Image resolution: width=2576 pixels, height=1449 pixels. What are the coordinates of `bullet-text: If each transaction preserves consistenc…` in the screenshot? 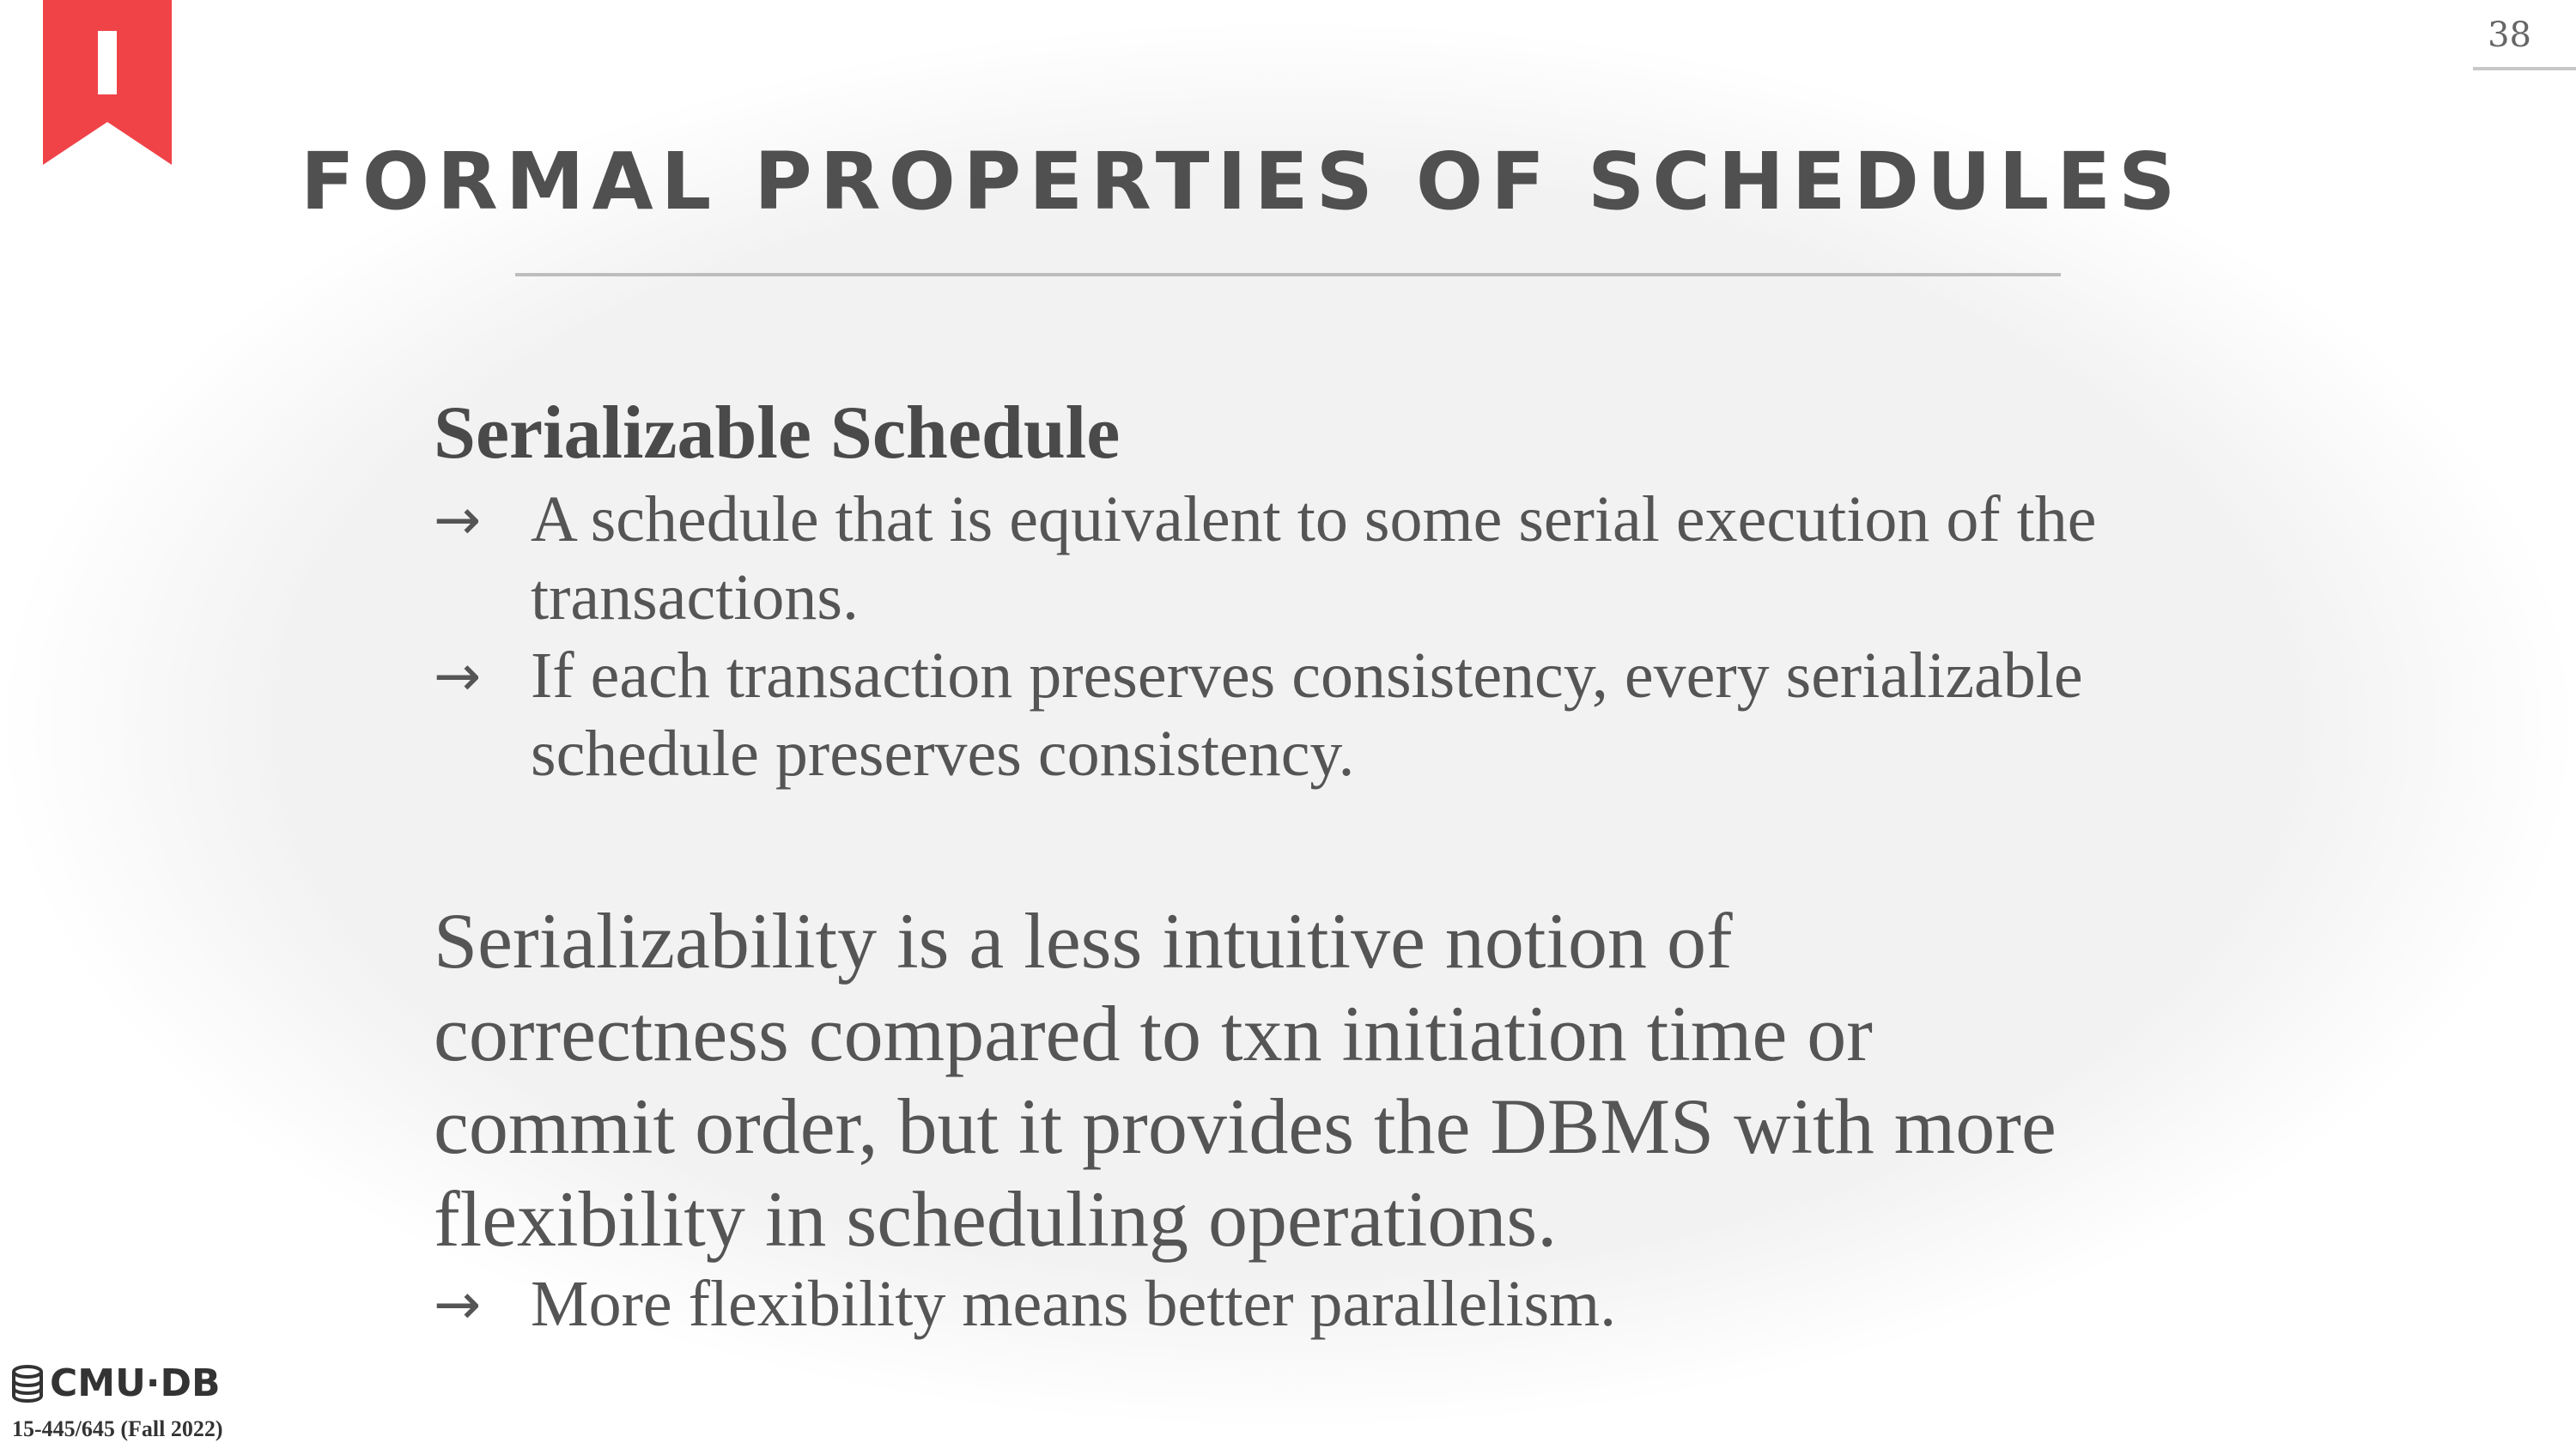 It's located at (1307, 715).